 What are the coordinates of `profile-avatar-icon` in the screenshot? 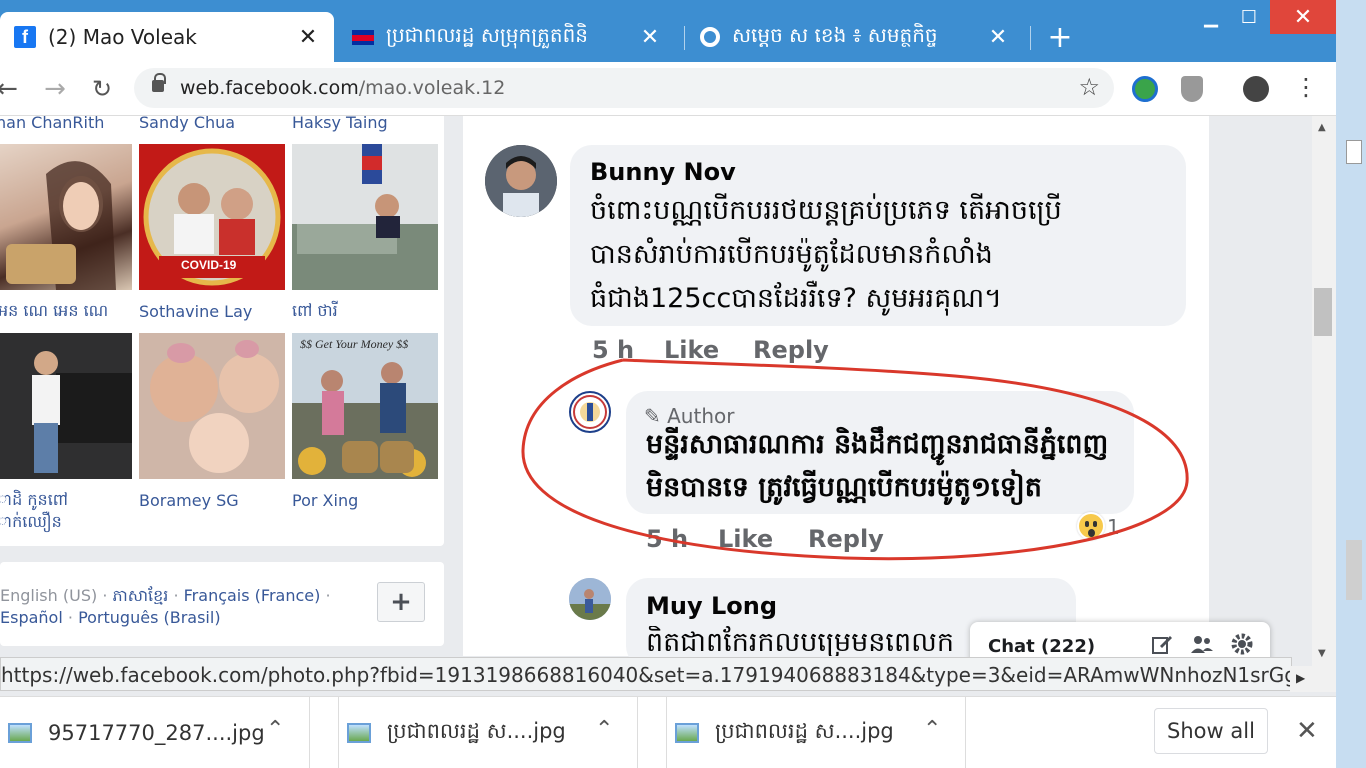 It's located at (1256, 89).